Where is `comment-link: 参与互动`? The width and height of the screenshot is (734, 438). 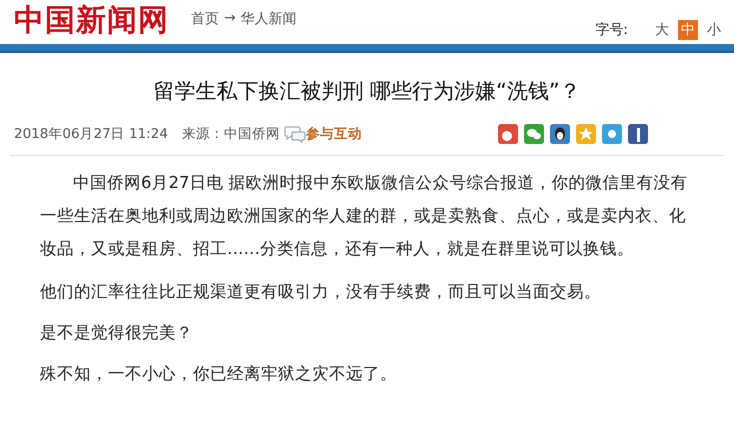
comment-link: 参与互动 is located at coordinates (334, 134).